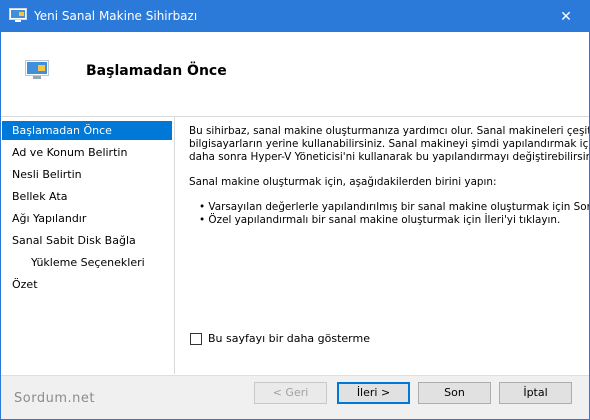 Image resolution: width=590 pixels, height=420 pixels. I want to click on close-button: ✕, so click(566, 16).